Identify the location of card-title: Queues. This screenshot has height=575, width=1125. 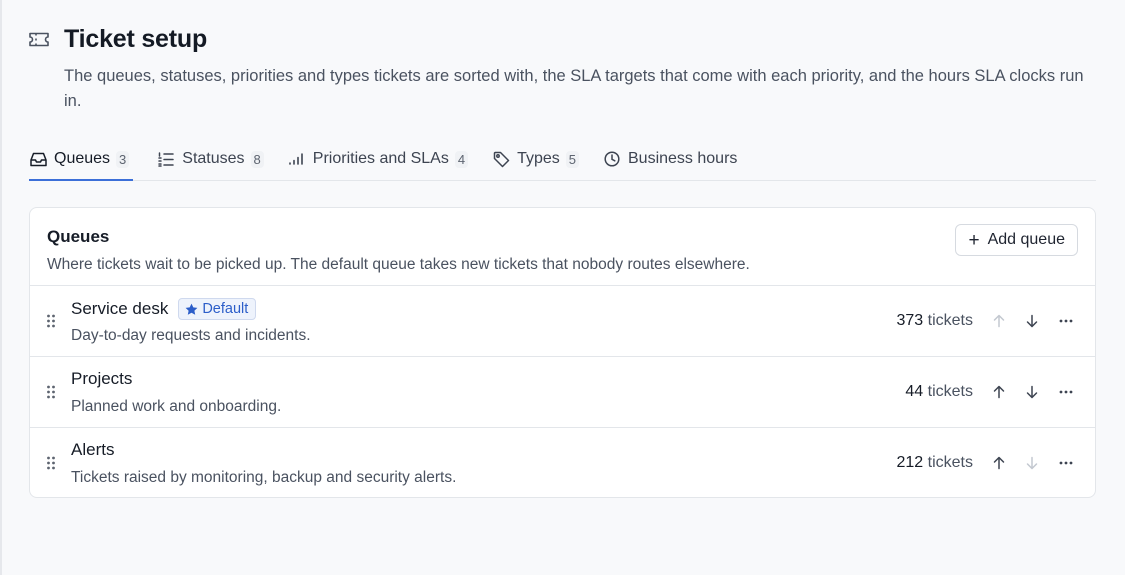
(78, 236).